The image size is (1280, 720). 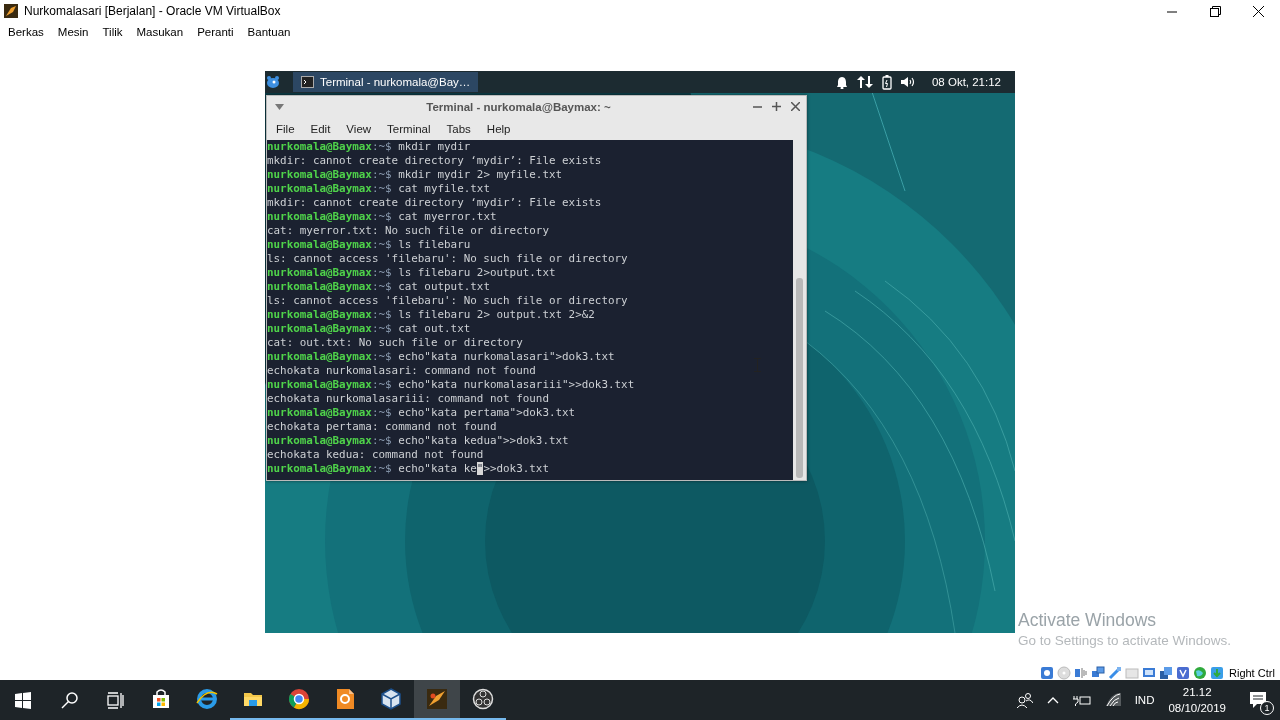 I want to click on menu-item: Tilik, so click(x=112, y=32).